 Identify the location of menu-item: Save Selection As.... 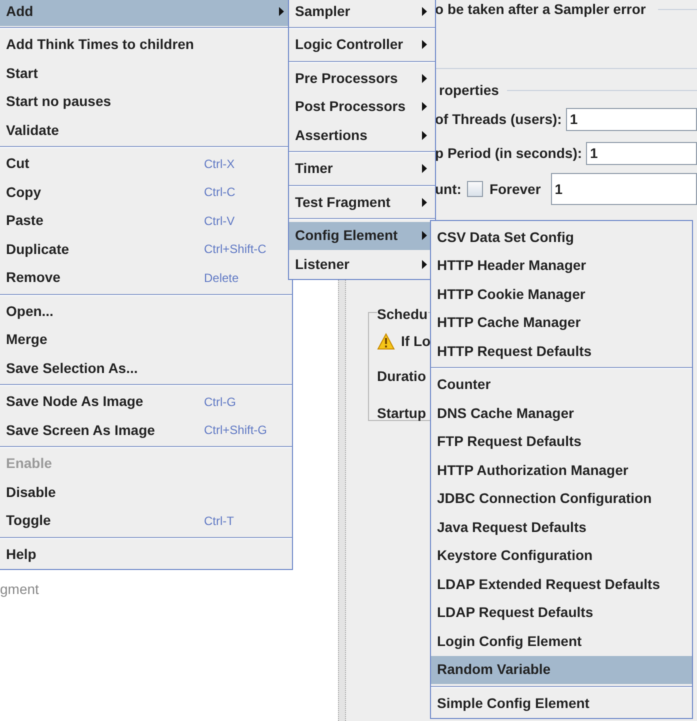
(146, 368).